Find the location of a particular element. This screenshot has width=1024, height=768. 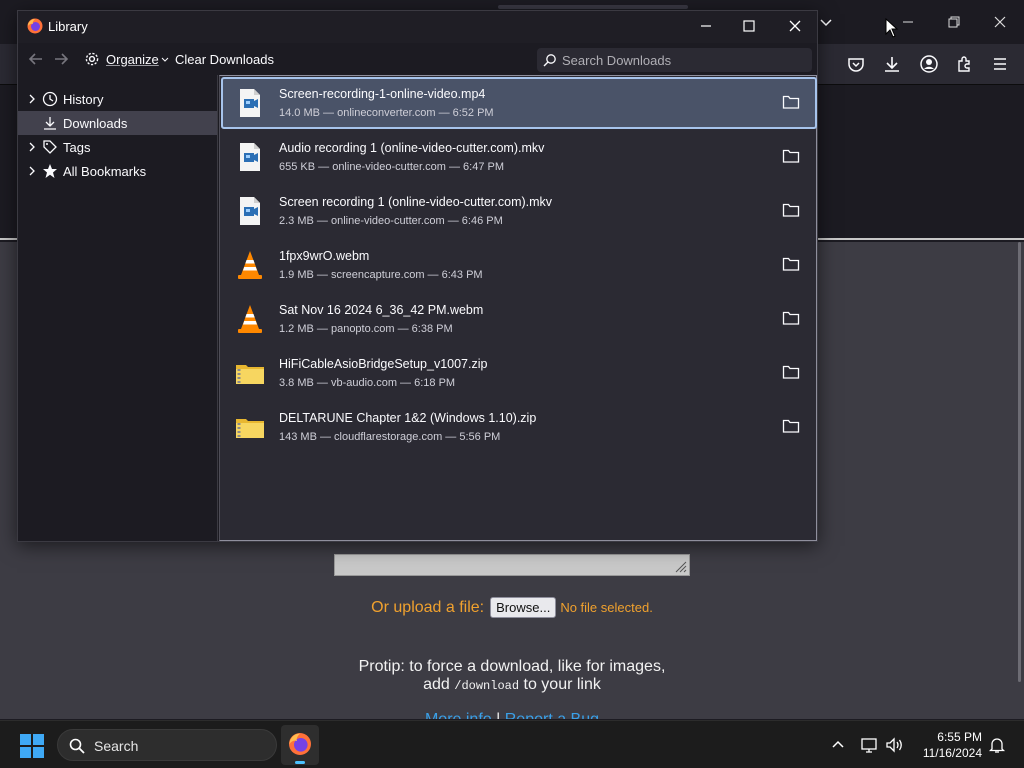

organize-button: Organize is located at coordinates (129, 59).